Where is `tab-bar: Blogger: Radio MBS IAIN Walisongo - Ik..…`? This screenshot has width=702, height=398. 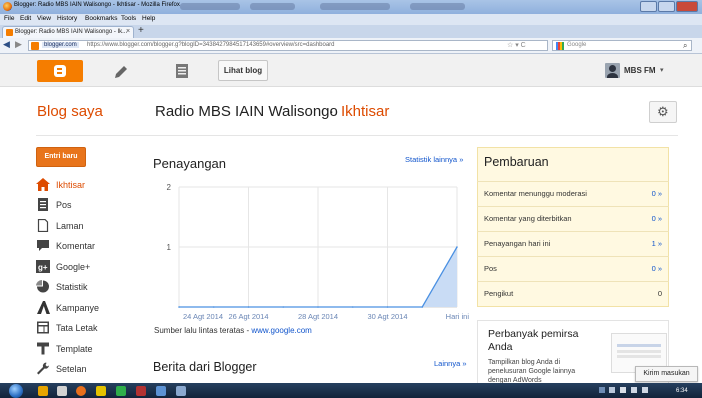
tab-bar: Blogger: Radio MBS IAIN Walisongo - Ik..… is located at coordinates (351, 31).